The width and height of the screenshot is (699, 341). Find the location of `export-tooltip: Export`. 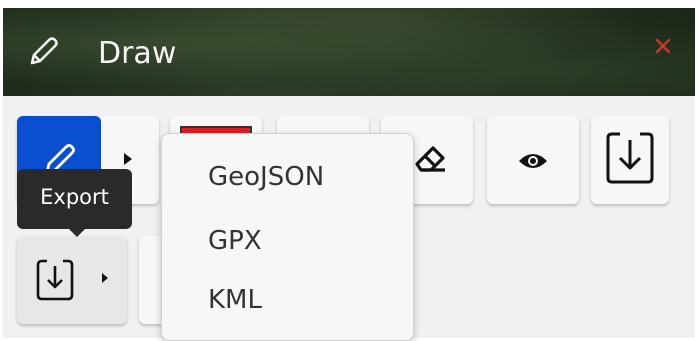

export-tooltip: Export is located at coordinates (74, 199).